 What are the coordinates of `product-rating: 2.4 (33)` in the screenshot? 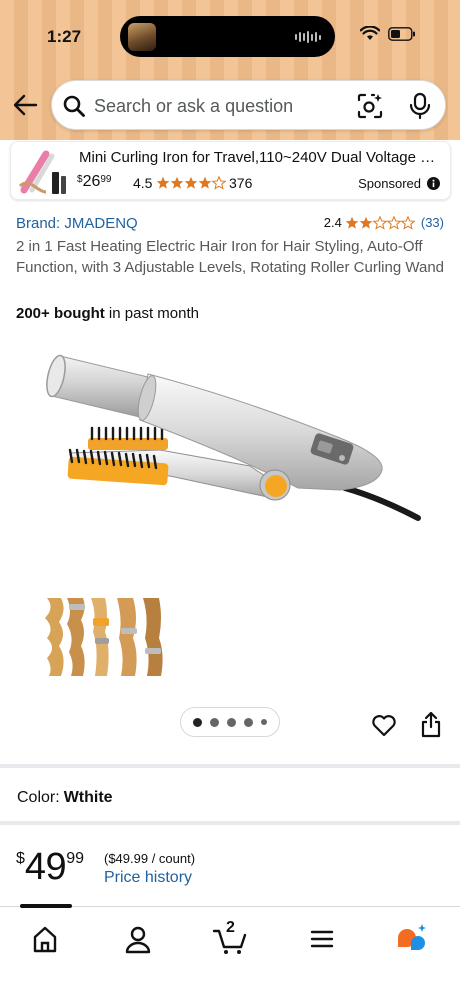 It's located at (384, 222).